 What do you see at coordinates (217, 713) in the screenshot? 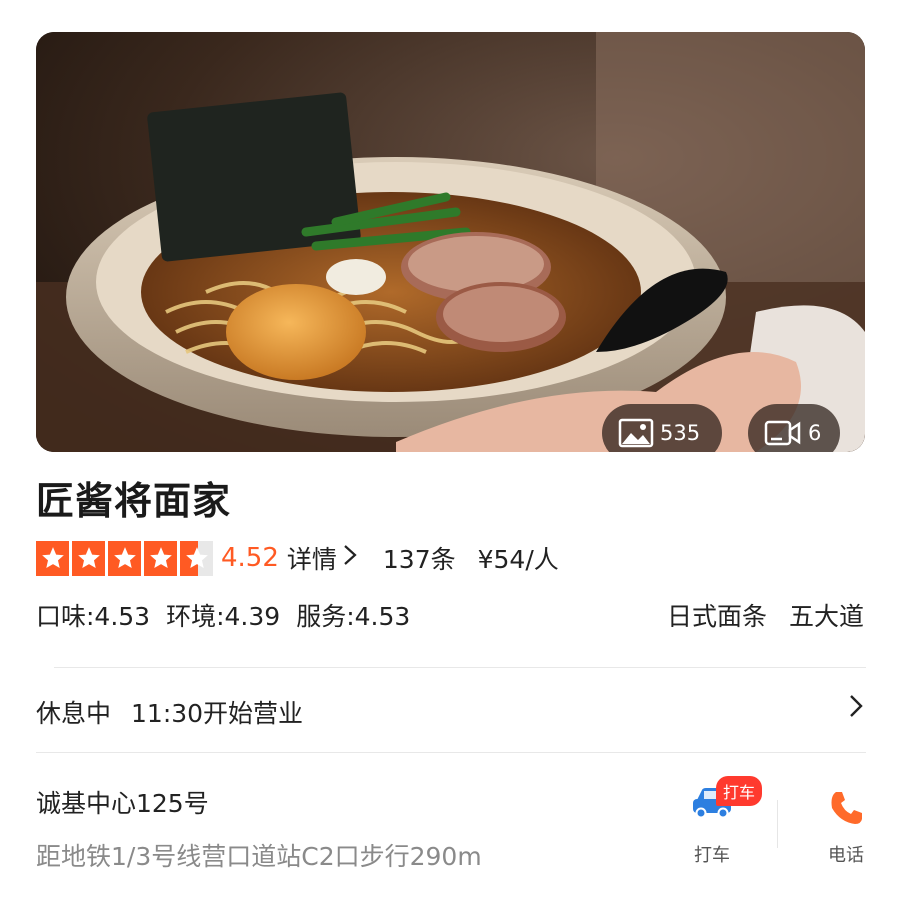
I see `opening-time: 11:30开始营业` at bounding box center [217, 713].